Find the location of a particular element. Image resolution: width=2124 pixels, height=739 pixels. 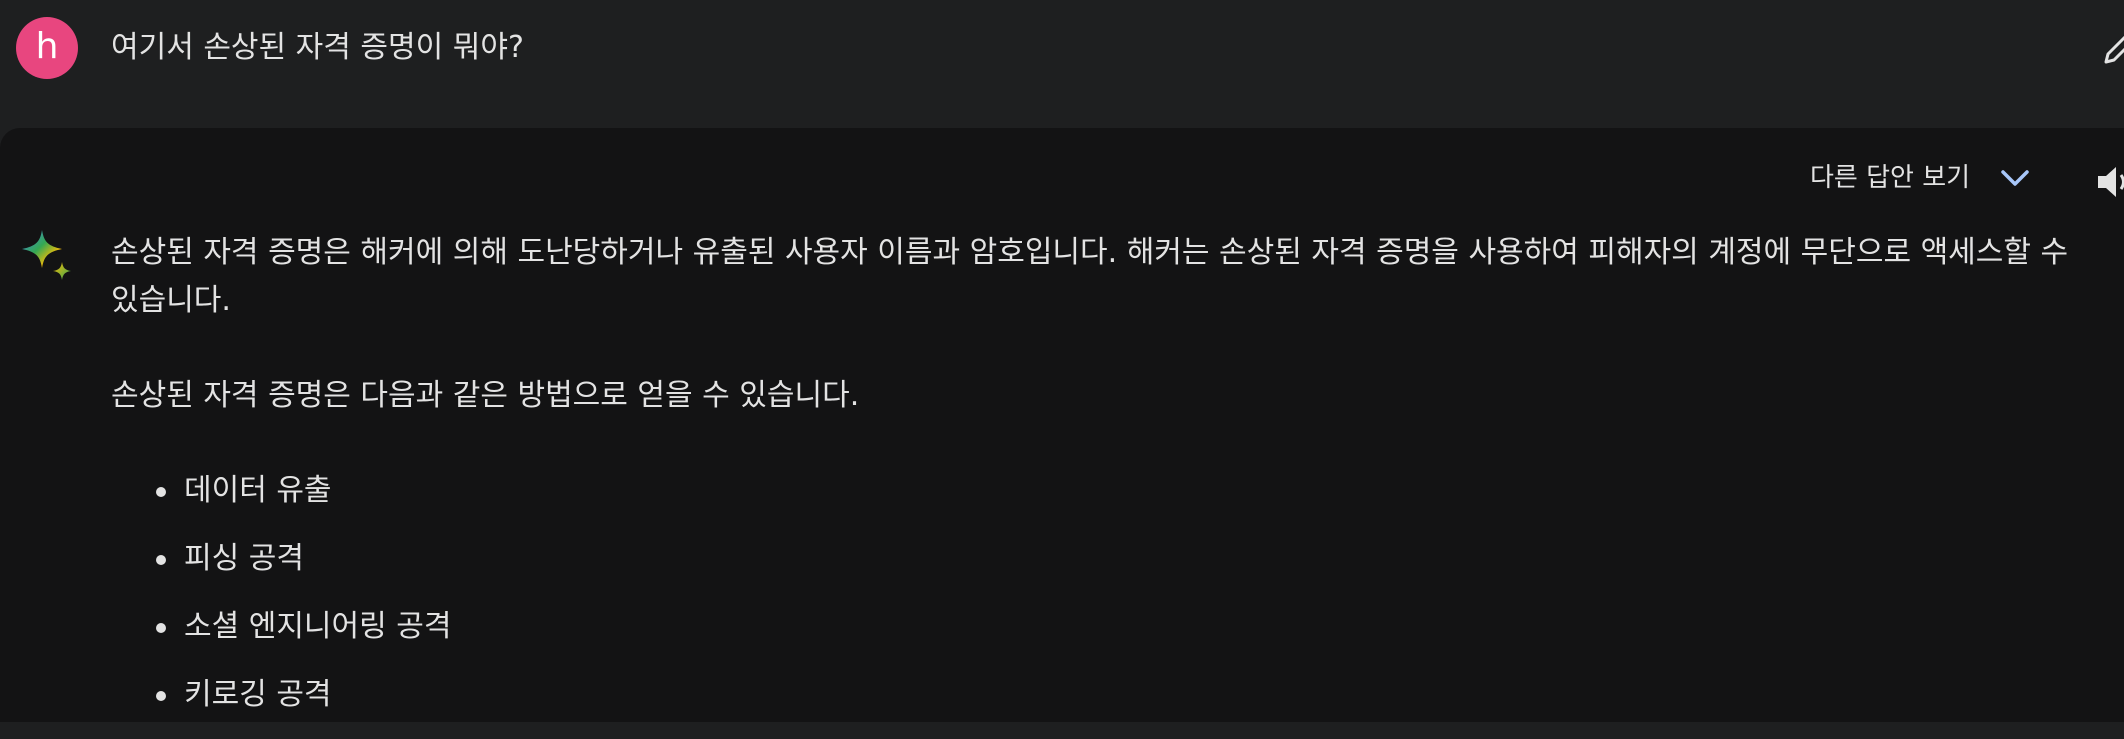

list-item: 데이터 유출 is located at coordinates (1106, 501).